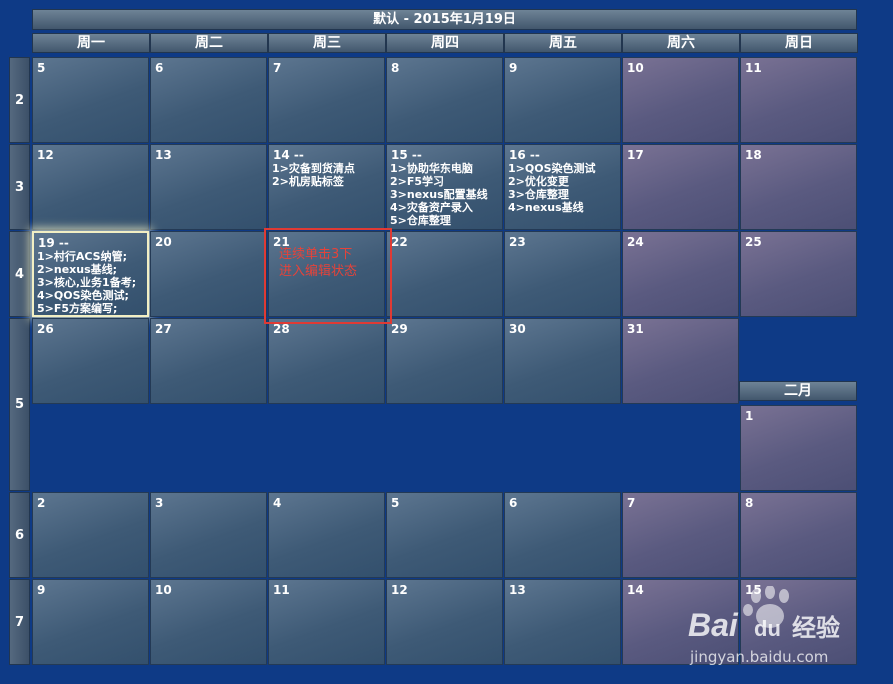 The height and width of the screenshot is (684, 893). I want to click on brand-jingyan-text: 经验, so click(816, 628).